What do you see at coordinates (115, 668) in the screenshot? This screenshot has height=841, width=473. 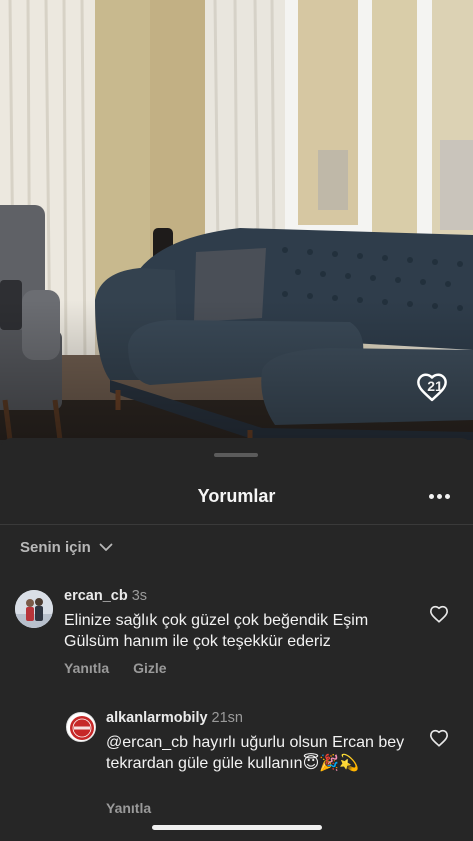 I see `comment-actions: Yanıtla Gizle` at bounding box center [115, 668].